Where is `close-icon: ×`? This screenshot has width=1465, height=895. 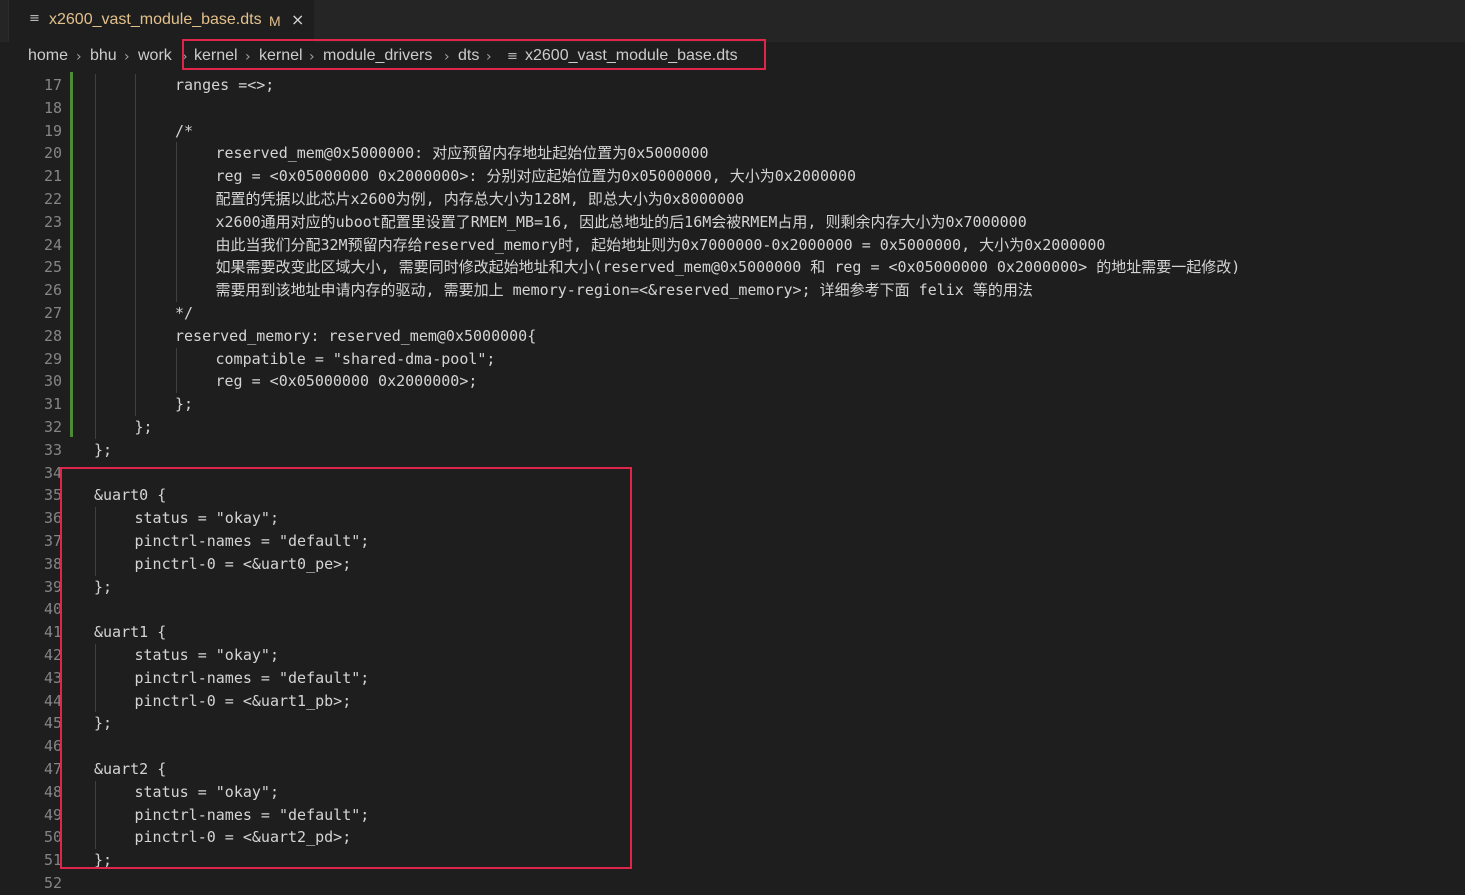
close-icon: × is located at coordinates (297, 19).